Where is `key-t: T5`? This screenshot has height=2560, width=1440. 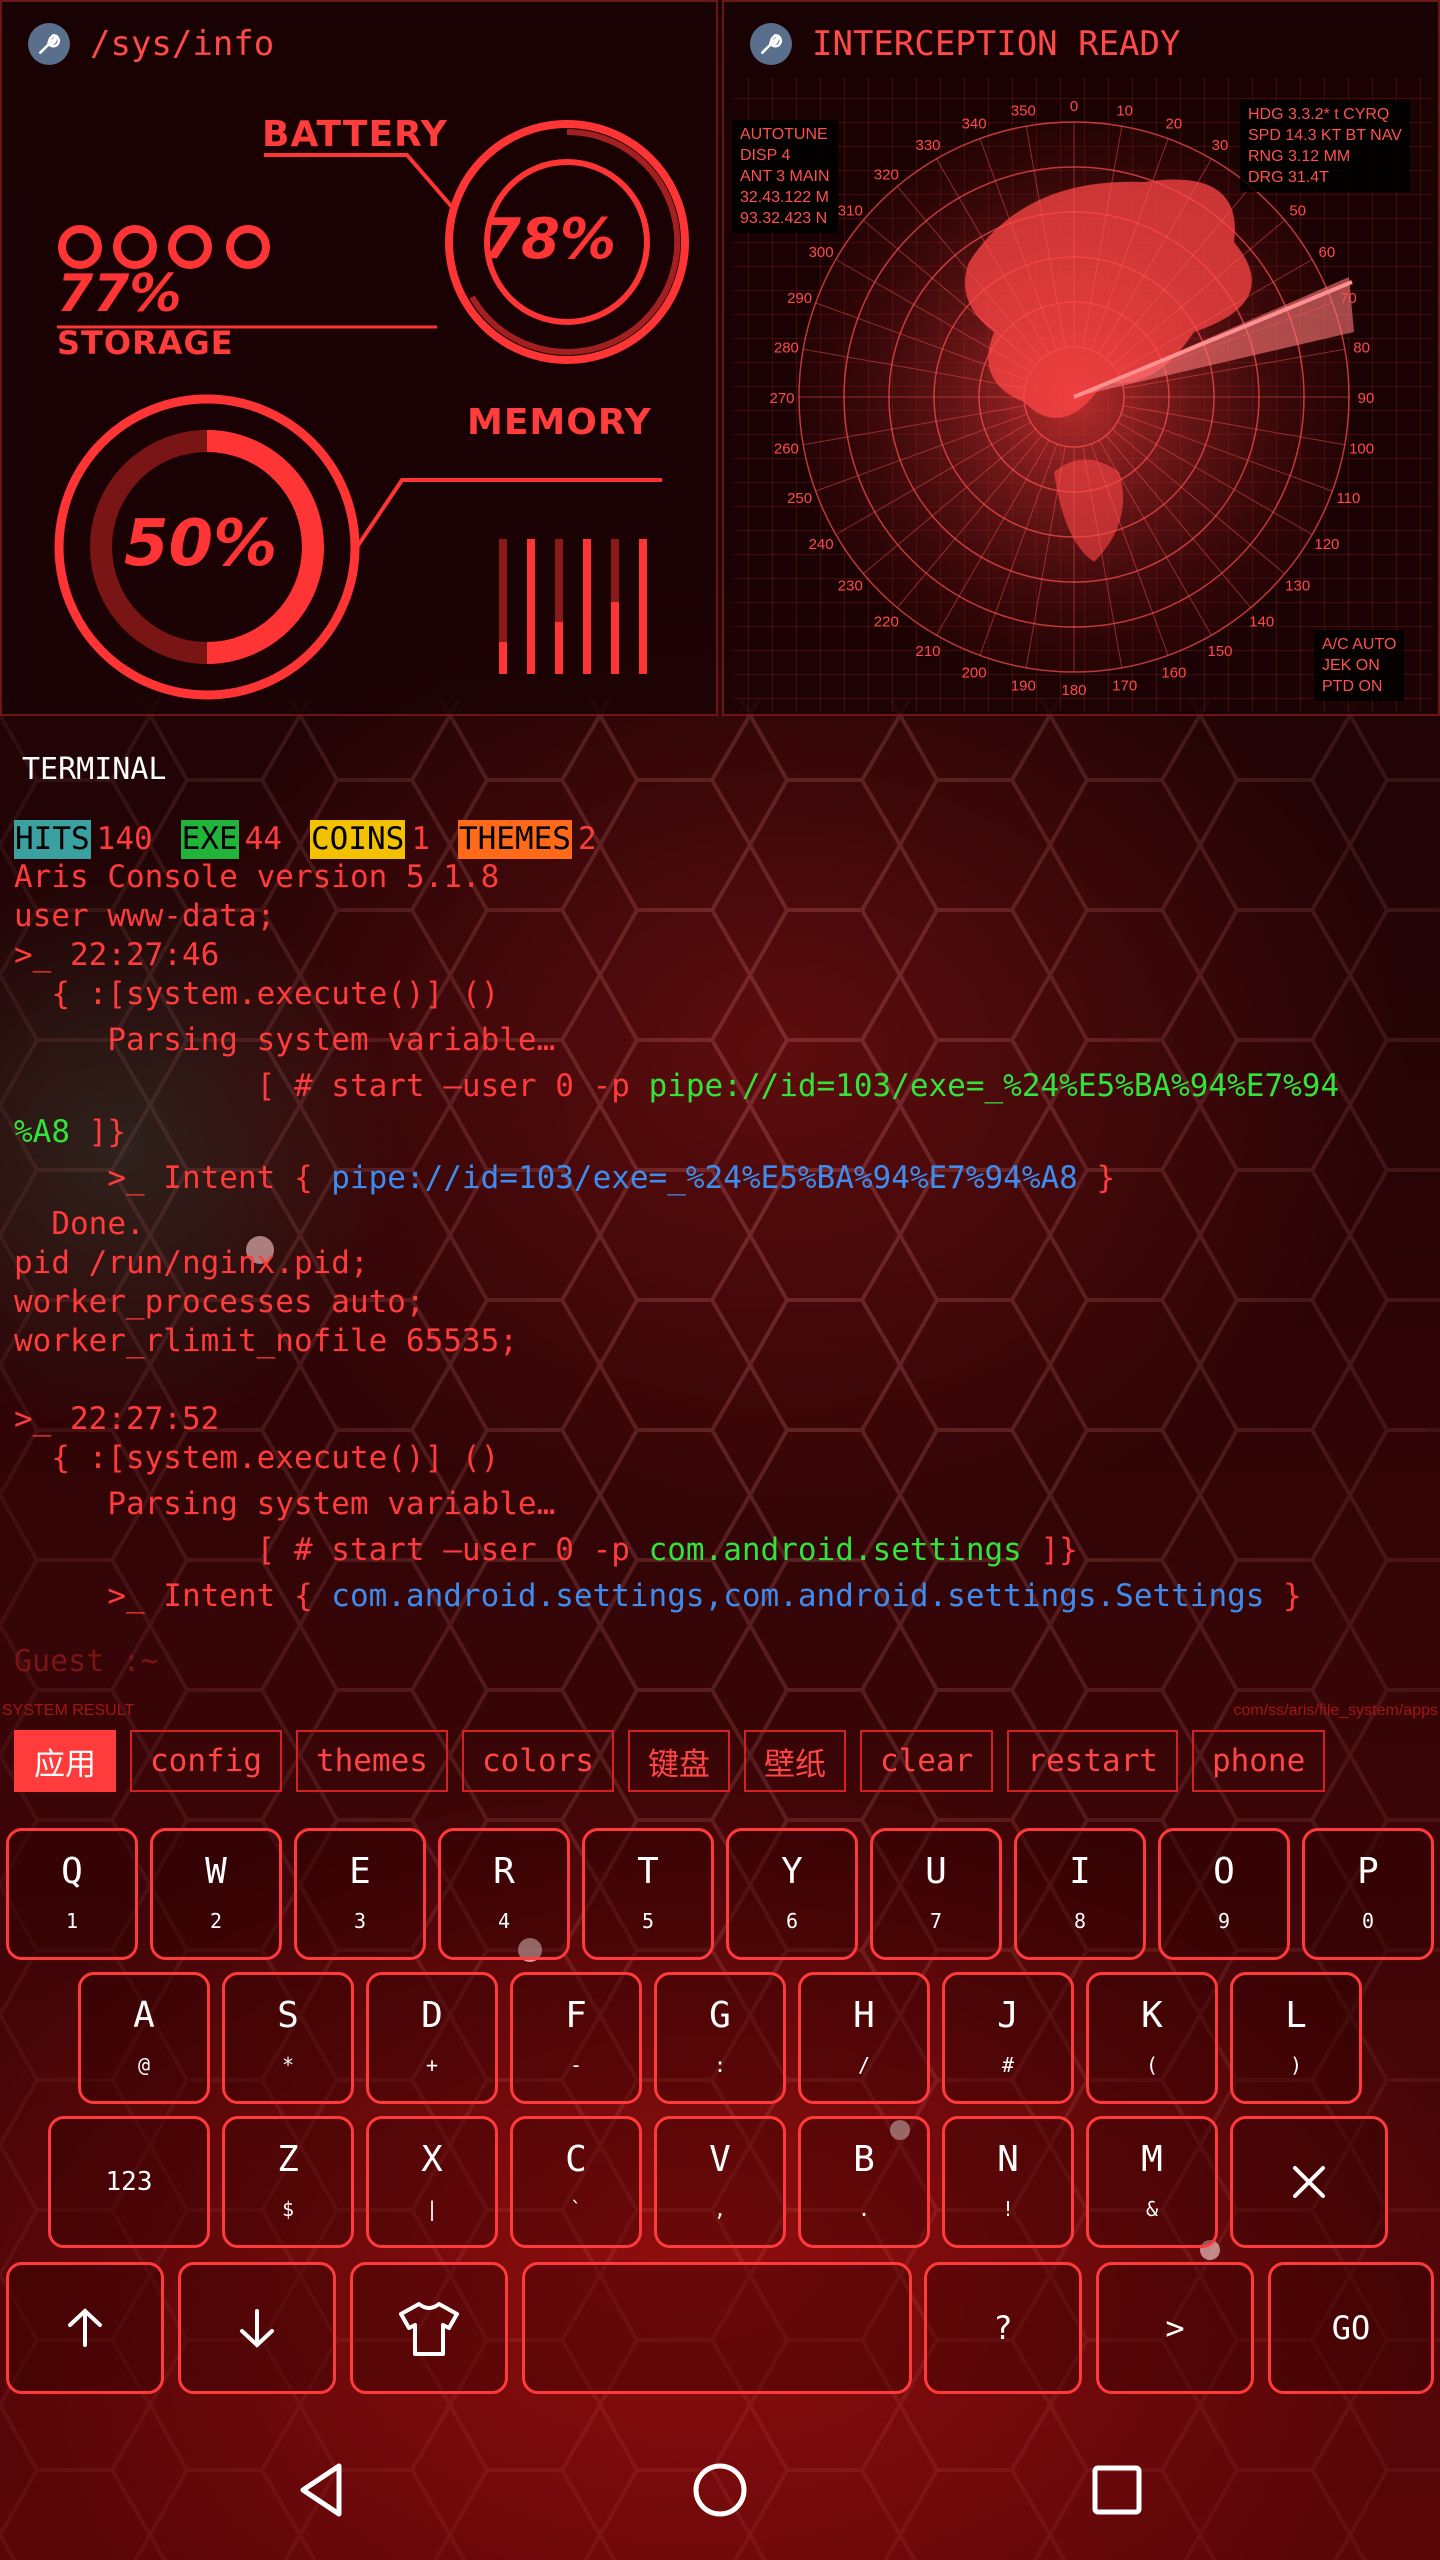 key-t: T5 is located at coordinates (648, 1894).